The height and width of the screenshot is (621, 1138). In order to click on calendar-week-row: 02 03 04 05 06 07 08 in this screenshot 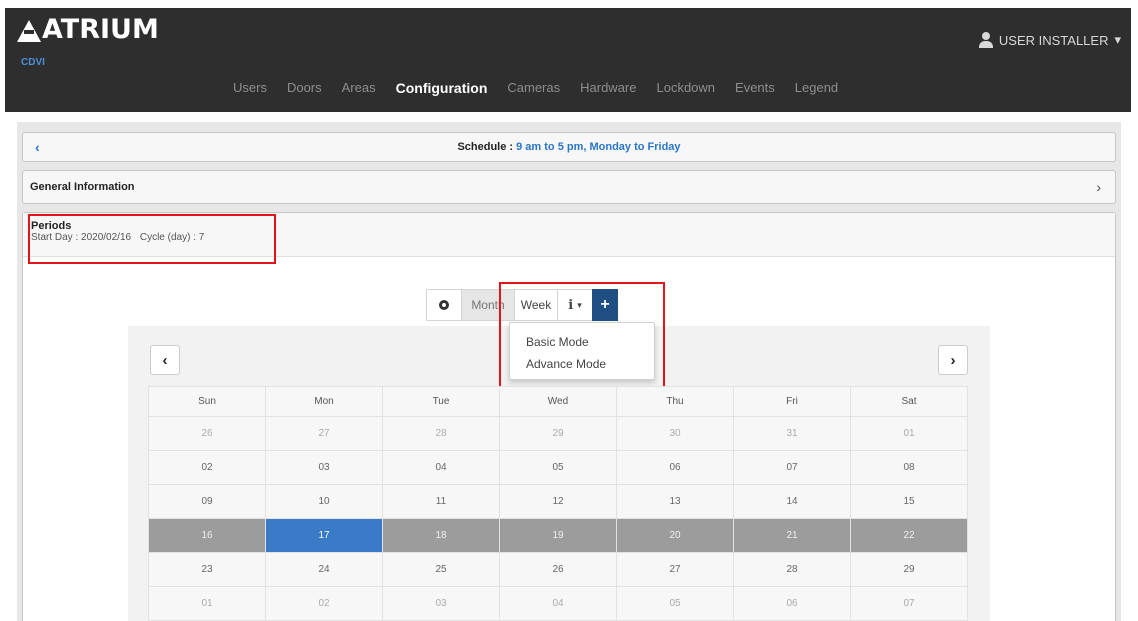, I will do `click(558, 467)`.